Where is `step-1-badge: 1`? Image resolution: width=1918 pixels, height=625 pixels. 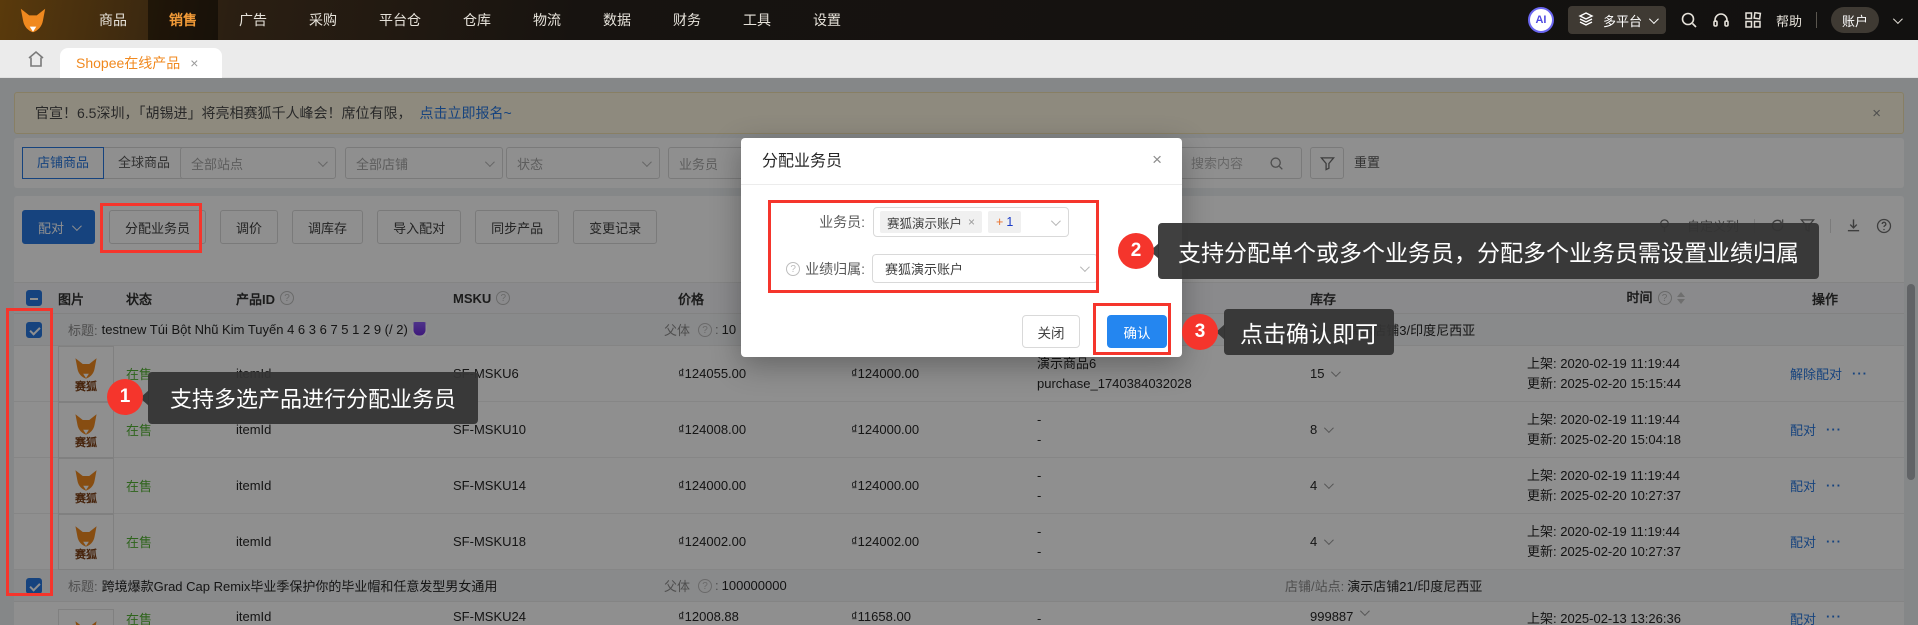 step-1-badge: 1 is located at coordinates (125, 397).